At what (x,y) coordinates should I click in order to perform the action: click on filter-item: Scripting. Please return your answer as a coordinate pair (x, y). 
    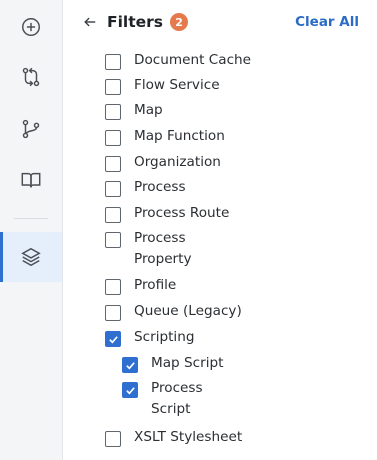
    Looking at the image, I should click on (150, 338).